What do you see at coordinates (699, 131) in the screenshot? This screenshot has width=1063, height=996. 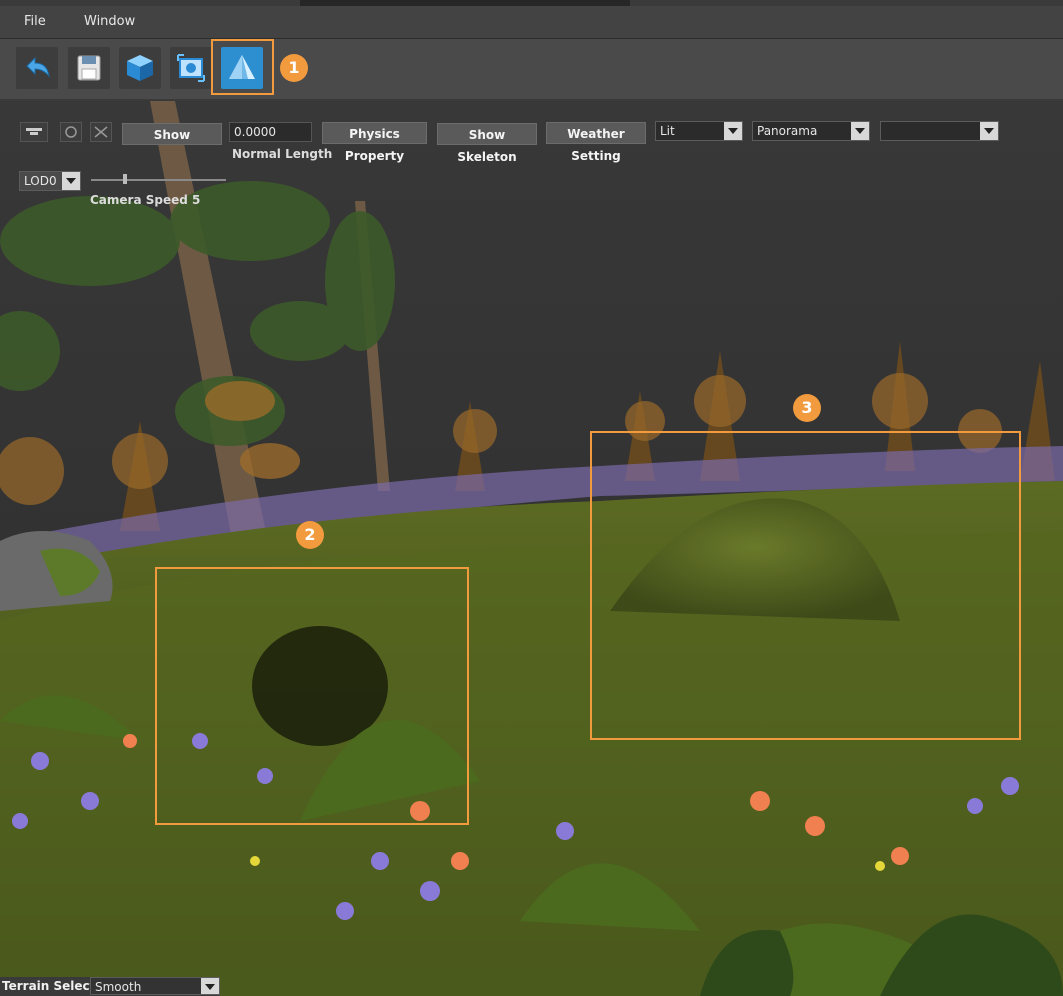 I see `lighting-mode-select: Lit` at bounding box center [699, 131].